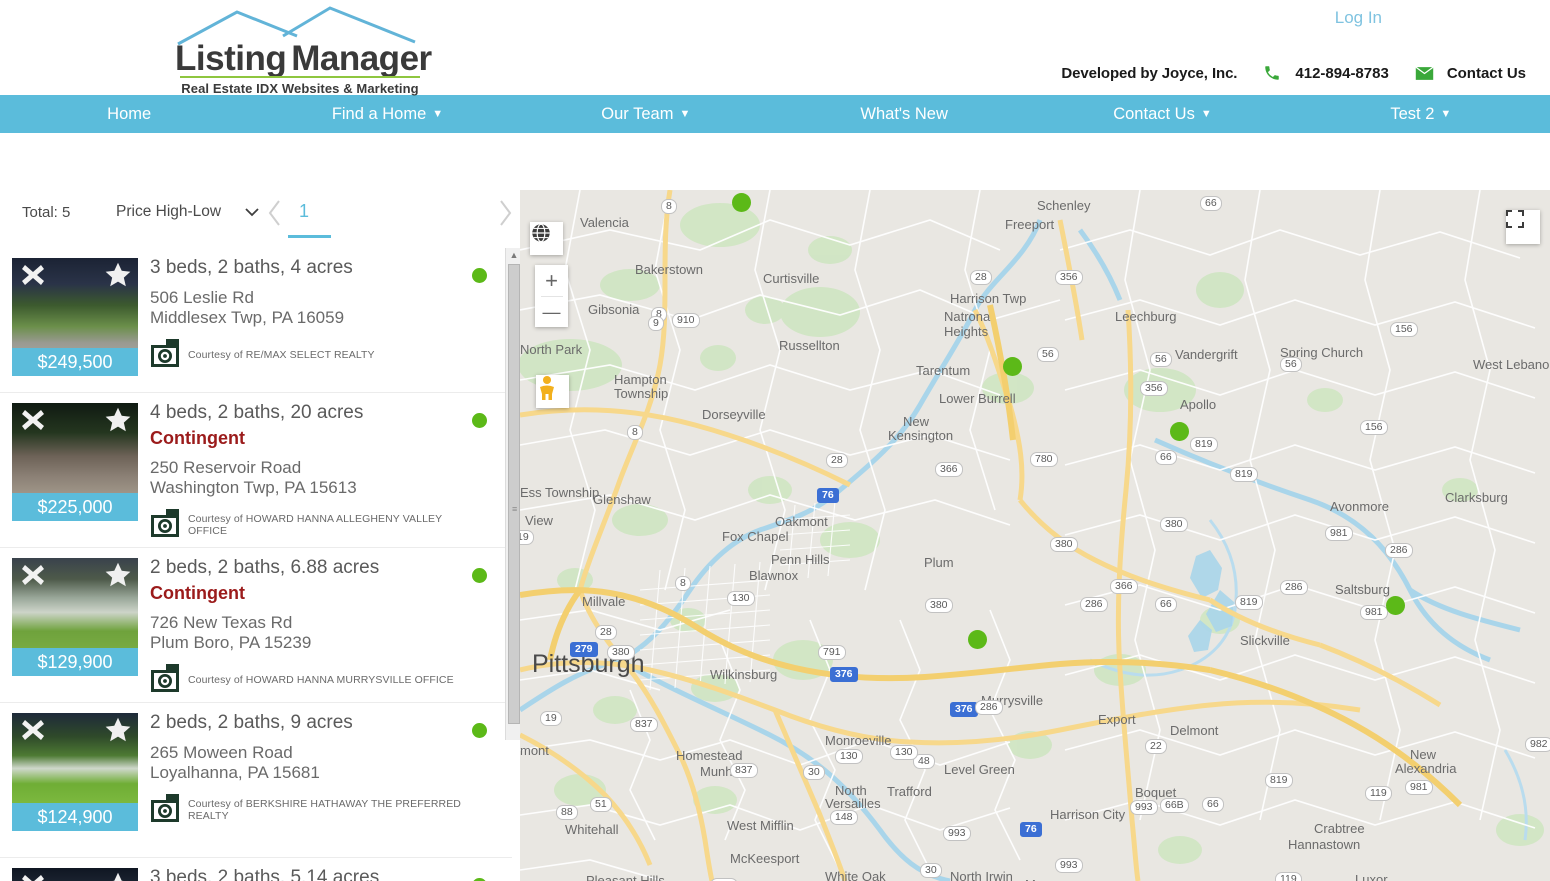 This screenshot has height=881, width=1550. I want to click on listing-specs: 2 beds, 2 baths, 6.88 acres, so click(265, 567).